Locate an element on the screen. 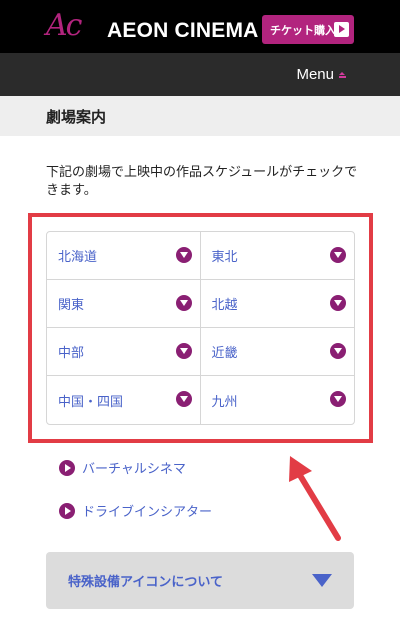 The width and height of the screenshot is (400, 640). facility-icons-accordion: 特殊設備アイコンについて is located at coordinates (200, 580).